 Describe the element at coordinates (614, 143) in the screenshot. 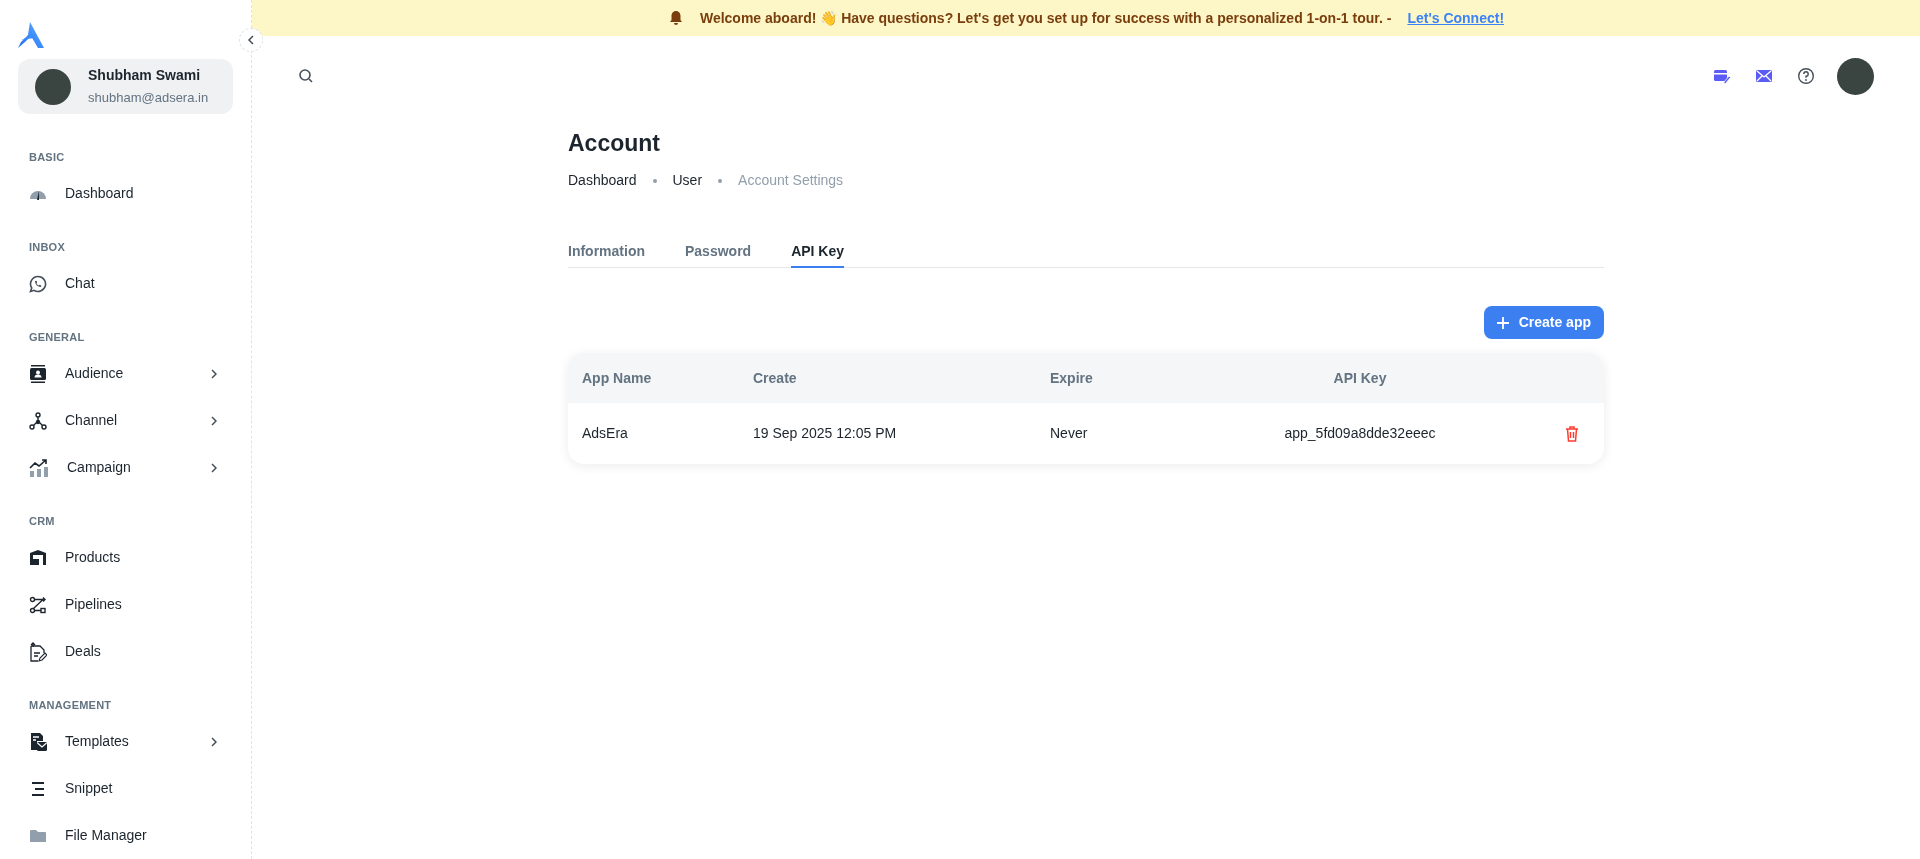

I see `page-title: Account` at that location.